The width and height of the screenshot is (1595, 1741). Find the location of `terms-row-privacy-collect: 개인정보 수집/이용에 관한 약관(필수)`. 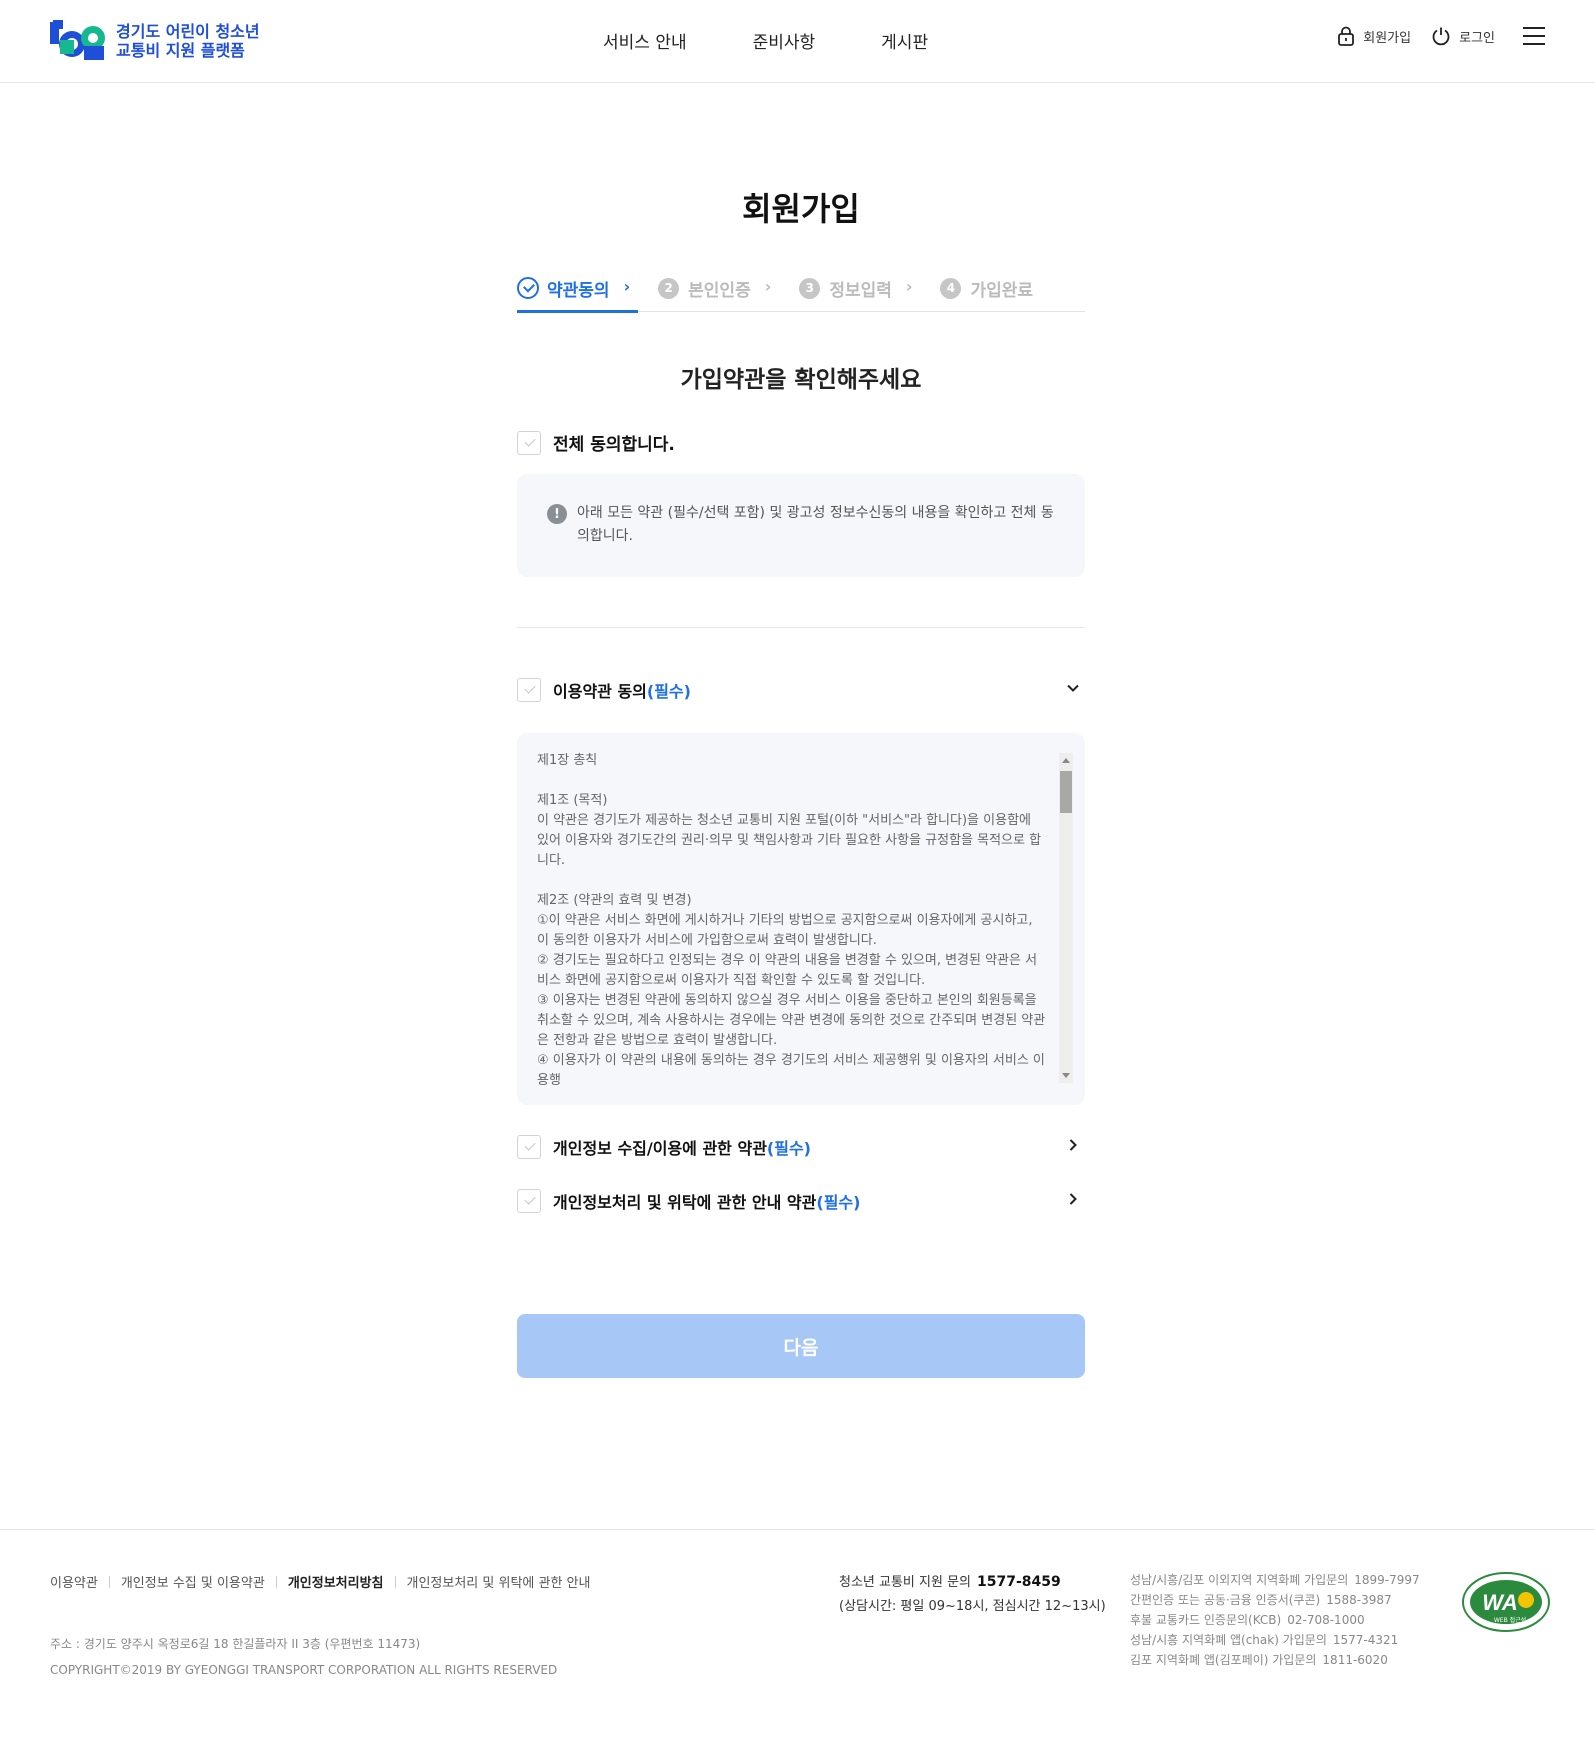

terms-row-privacy-collect: 개인정보 수집/이용에 관한 약관(필수) is located at coordinates (801, 1147).